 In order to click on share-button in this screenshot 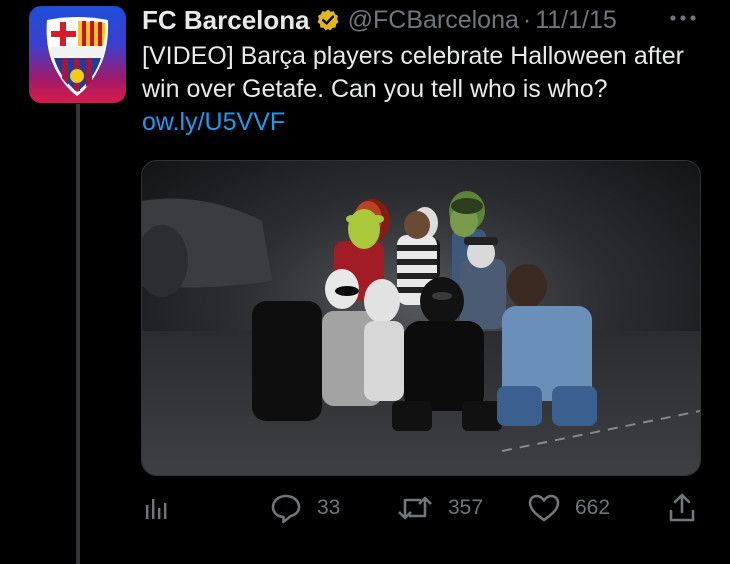, I will do `click(682, 508)`.